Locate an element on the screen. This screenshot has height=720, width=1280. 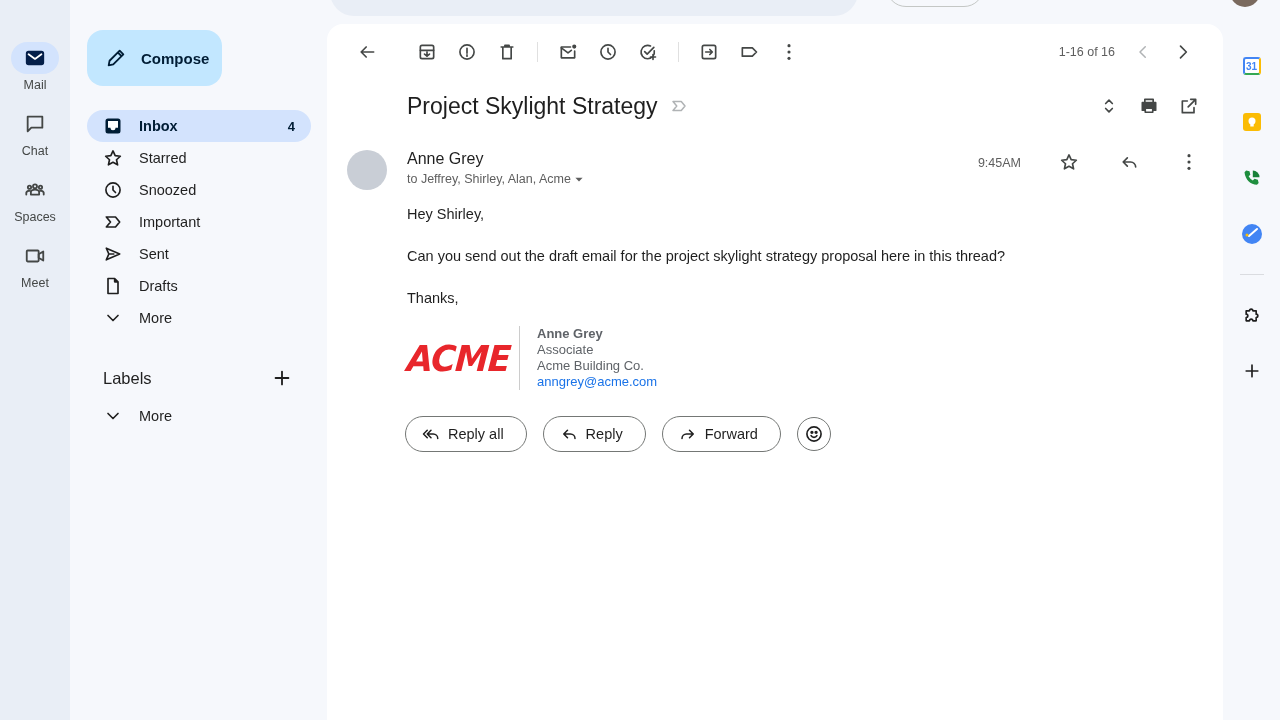
rail-button is located at coordinates (35, 58).